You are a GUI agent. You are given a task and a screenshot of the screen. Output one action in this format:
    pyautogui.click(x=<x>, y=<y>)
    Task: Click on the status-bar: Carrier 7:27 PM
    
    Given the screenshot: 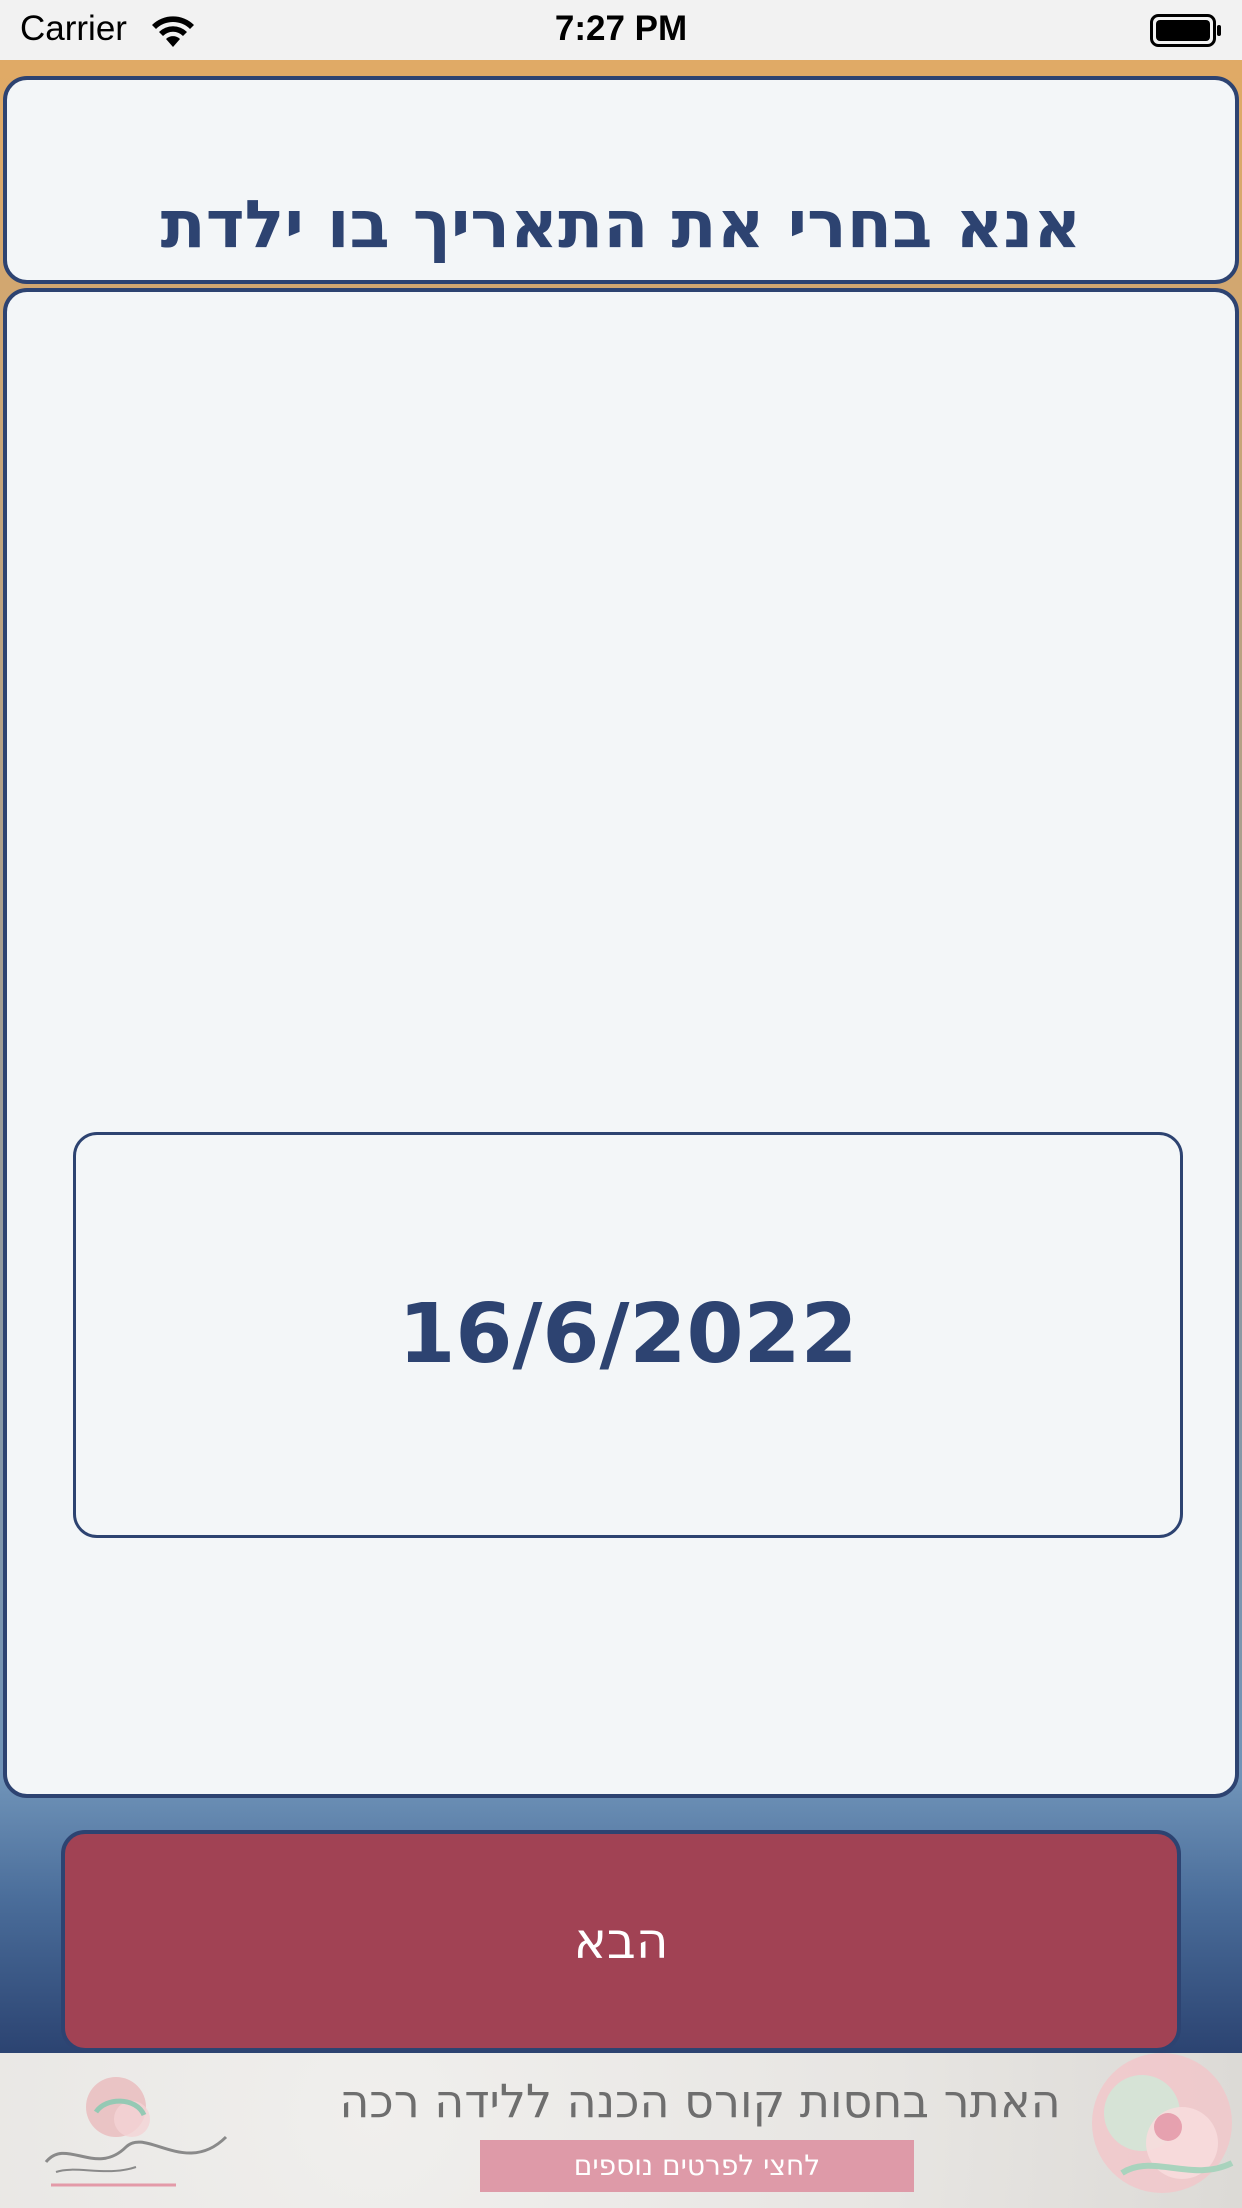 What is the action you would take?
    pyautogui.click(x=621, y=30)
    